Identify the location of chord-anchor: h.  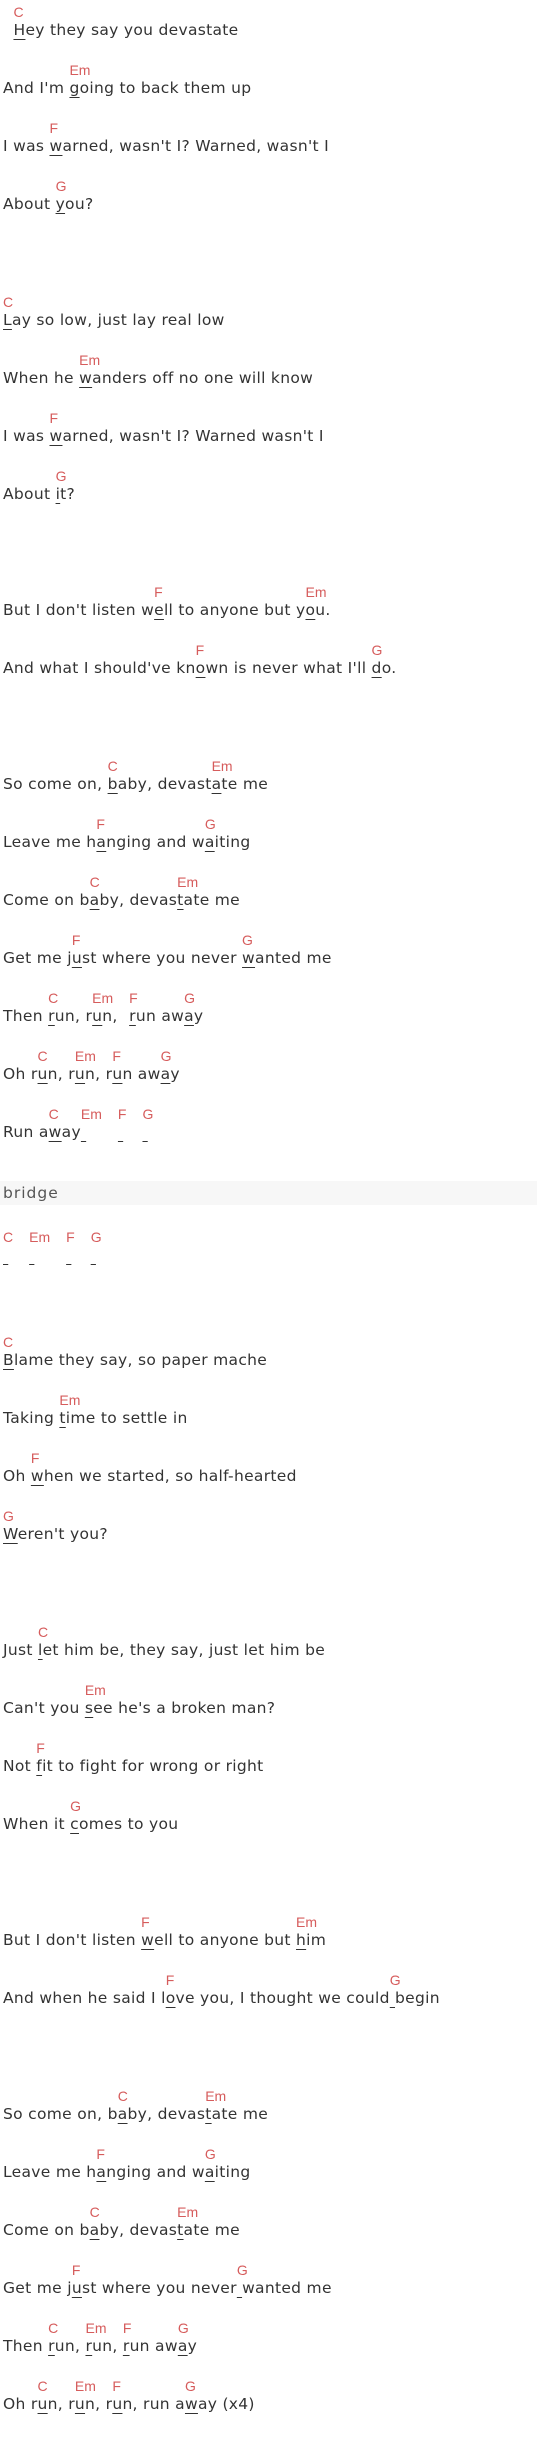
(301, 1940).